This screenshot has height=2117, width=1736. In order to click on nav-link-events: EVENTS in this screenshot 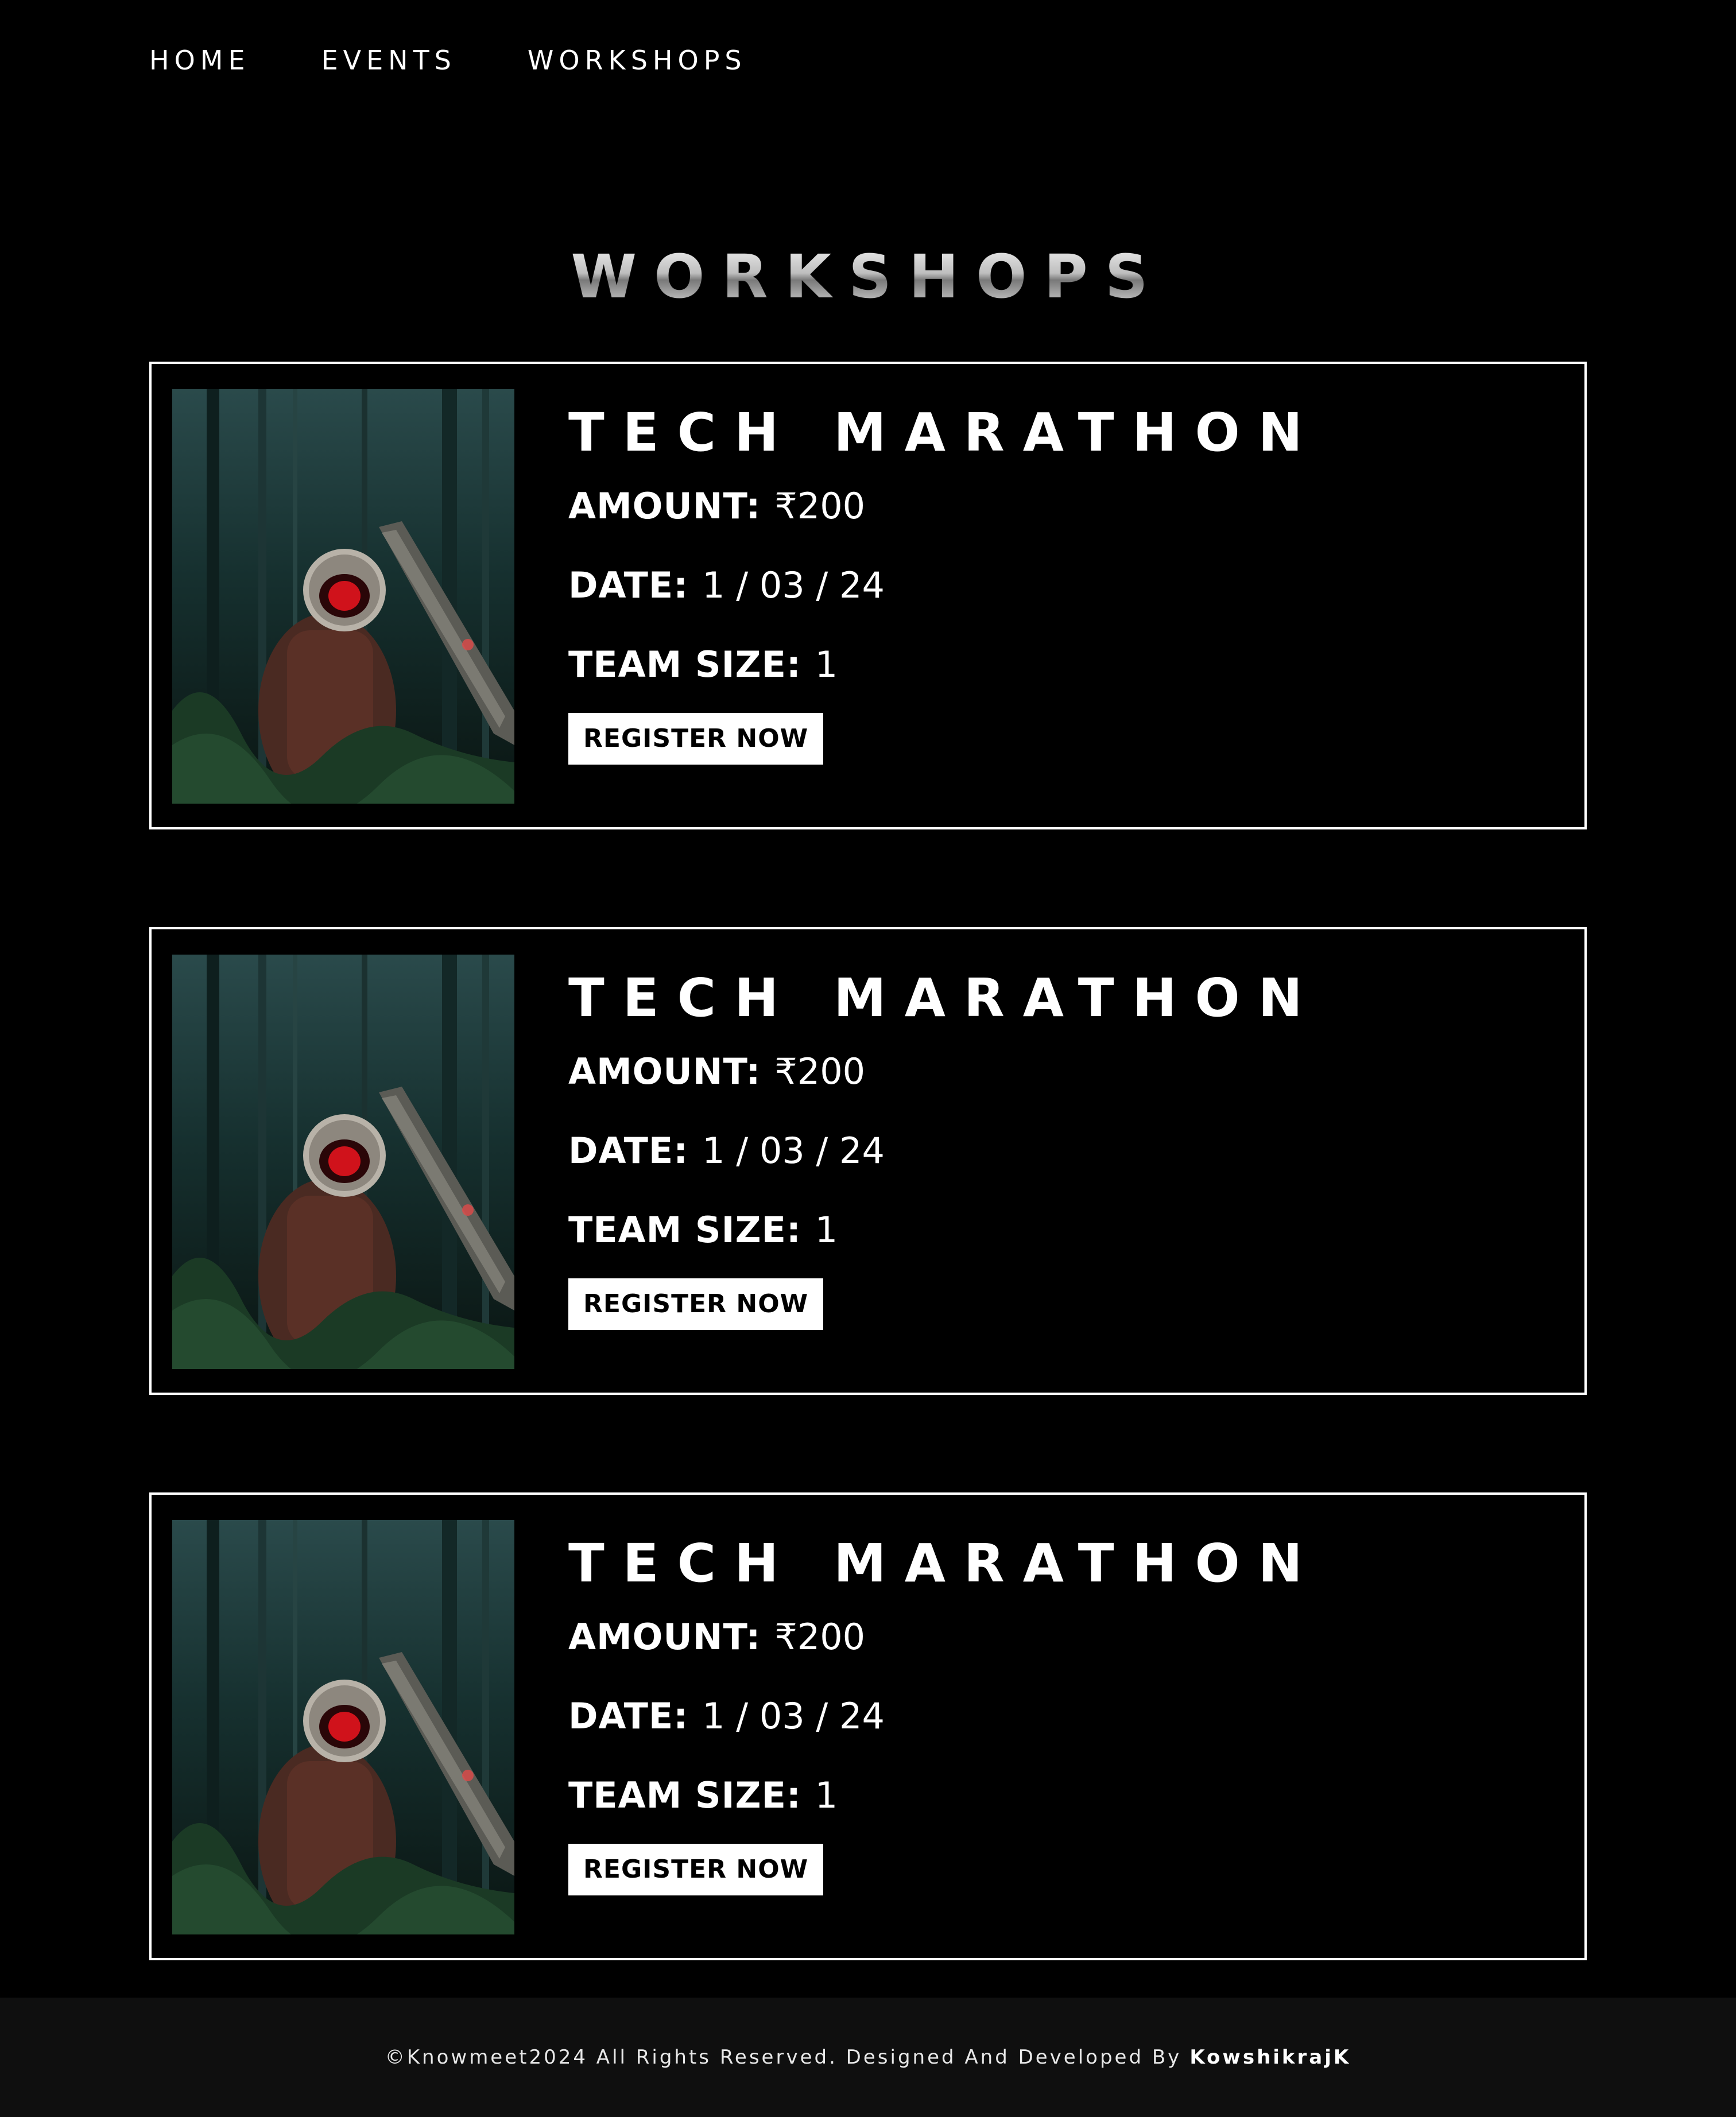, I will do `click(388, 60)`.